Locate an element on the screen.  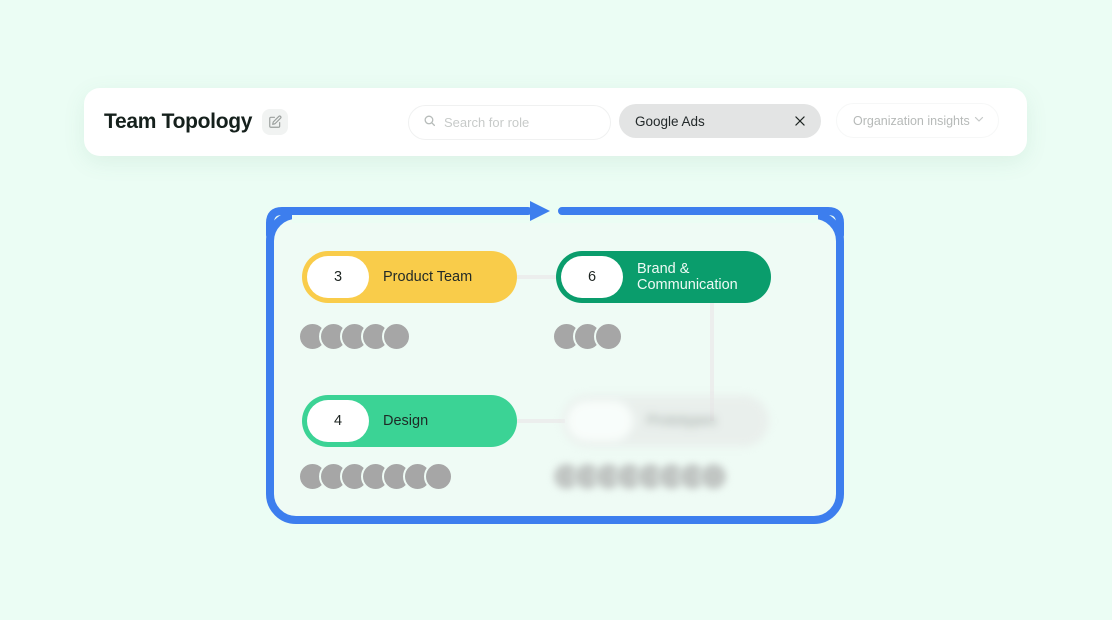
chevron-down-icon is located at coordinates (979, 121).